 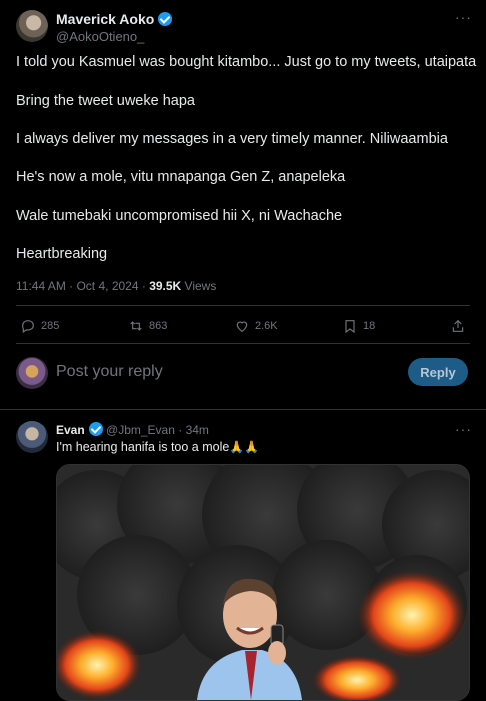 I want to click on author-name-text: Maverick Aoko, so click(x=105, y=19).